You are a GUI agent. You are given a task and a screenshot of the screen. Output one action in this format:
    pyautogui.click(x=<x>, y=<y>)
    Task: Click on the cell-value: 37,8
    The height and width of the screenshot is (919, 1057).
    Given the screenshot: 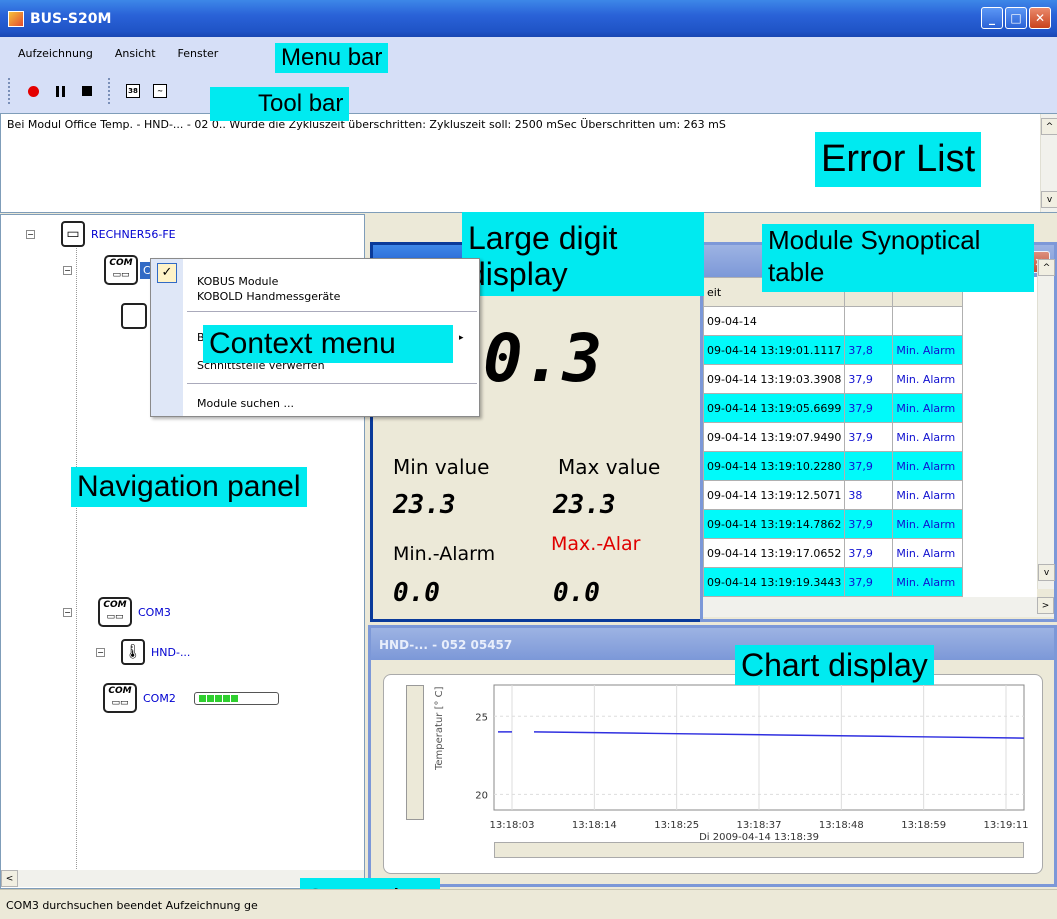 What is the action you would take?
    pyautogui.click(x=869, y=350)
    